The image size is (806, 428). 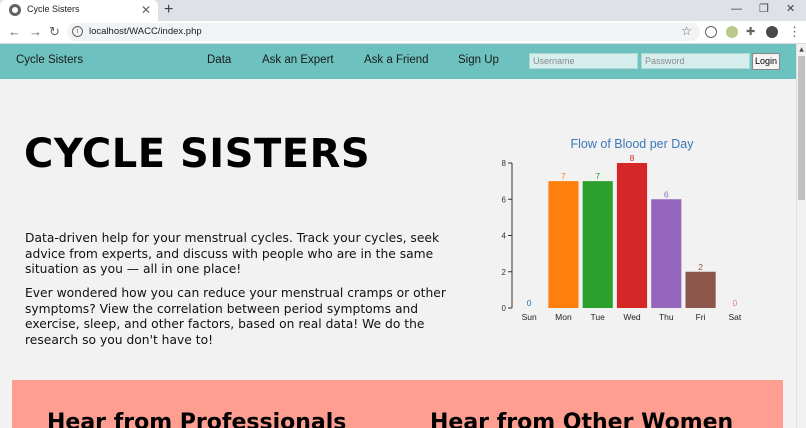 What do you see at coordinates (504, 272) in the screenshot?
I see `y-tick-label: 2` at bounding box center [504, 272].